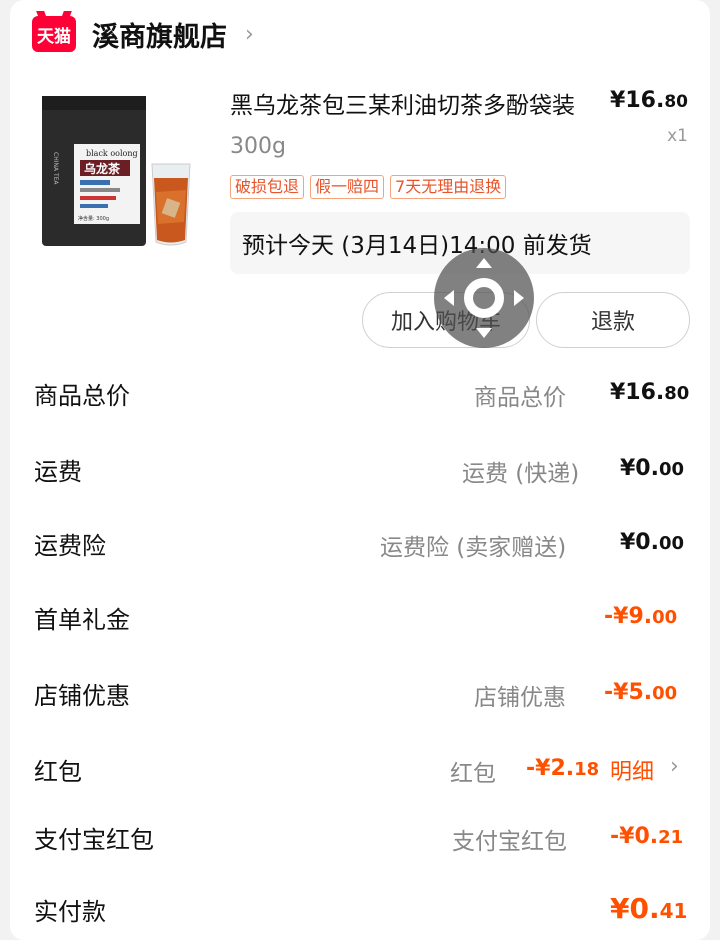  What do you see at coordinates (641, 692) in the screenshot?
I see `row-amount: -¥5.00` at bounding box center [641, 692].